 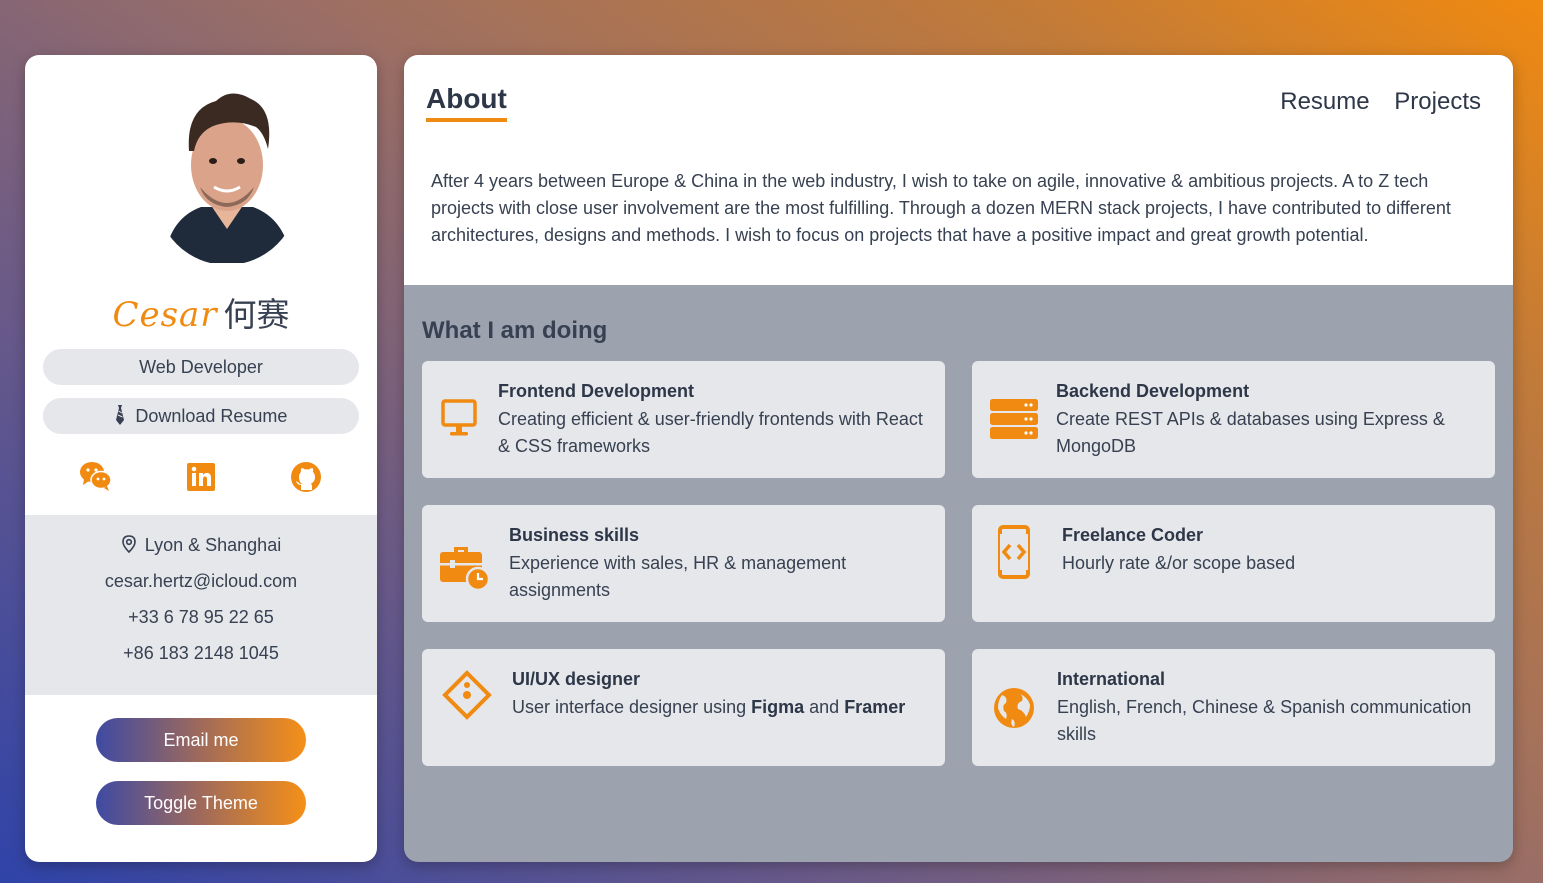 I want to click on location-pin-icon, so click(x=128, y=544).